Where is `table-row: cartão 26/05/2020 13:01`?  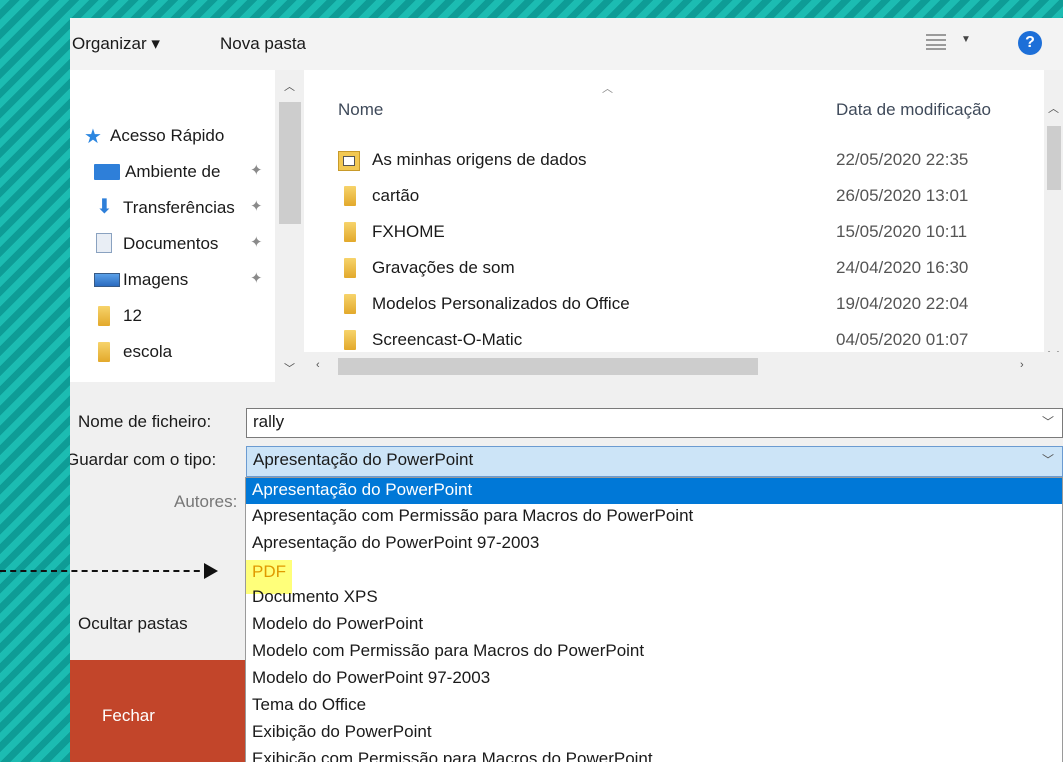
table-row: cartão 26/05/2020 13:01 is located at coordinates (674, 197).